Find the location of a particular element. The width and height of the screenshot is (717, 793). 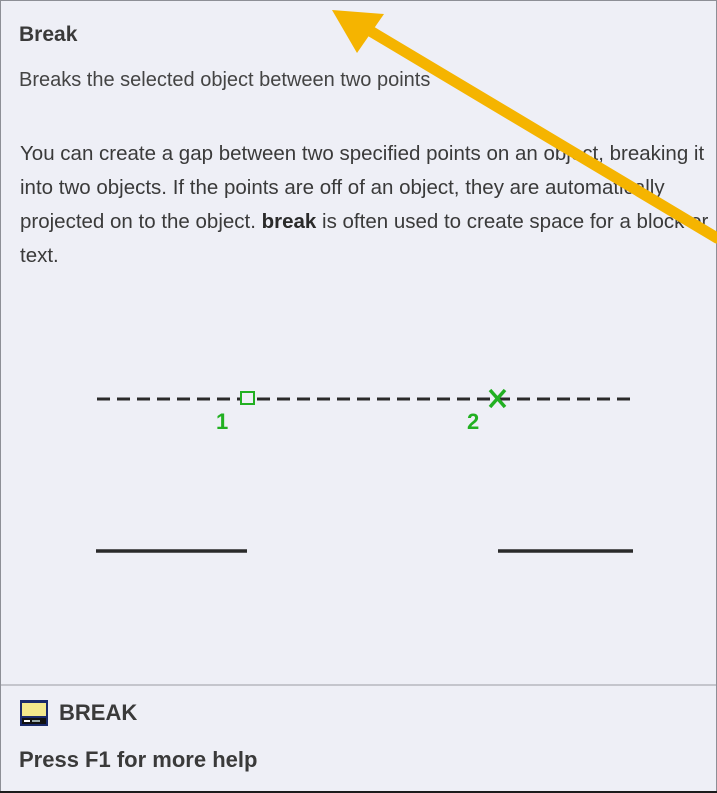

point-2-label: 2 is located at coordinates (473, 421).